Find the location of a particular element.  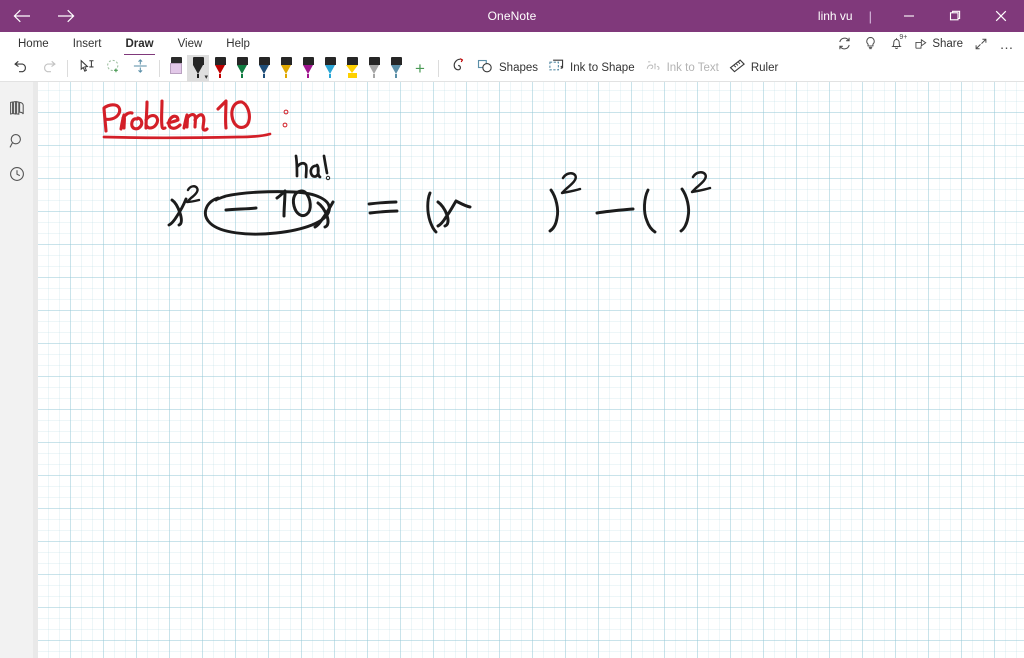

notifications-badge: 9+ is located at coordinates (903, 37).